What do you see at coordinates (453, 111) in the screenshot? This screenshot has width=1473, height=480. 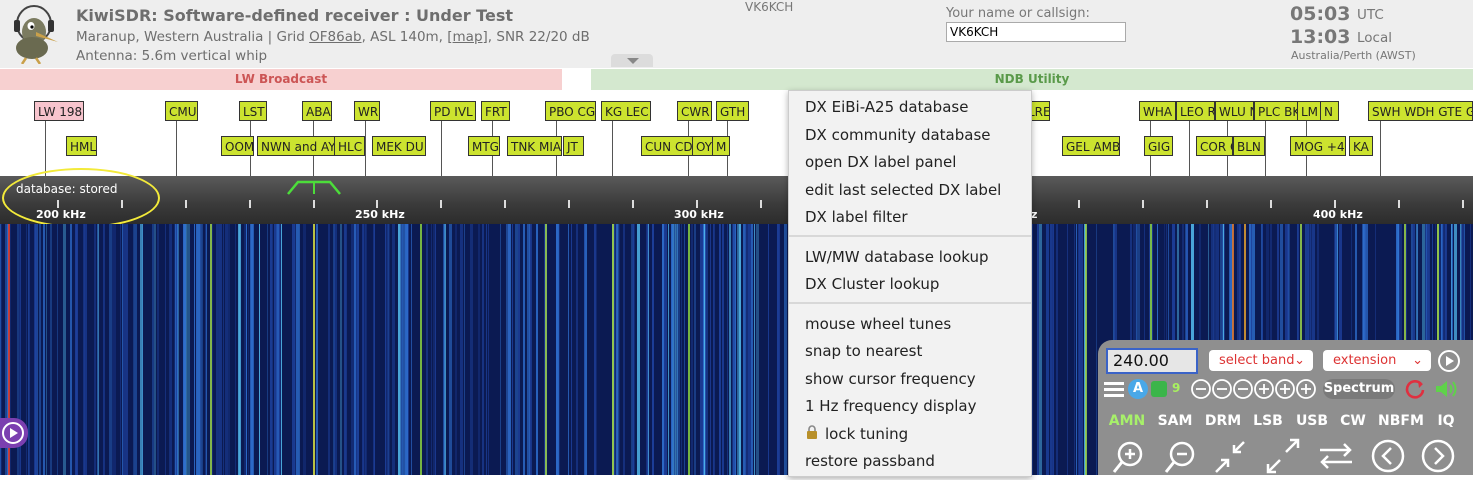 I see `dx-label: PD IVL` at bounding box center [453, 111].